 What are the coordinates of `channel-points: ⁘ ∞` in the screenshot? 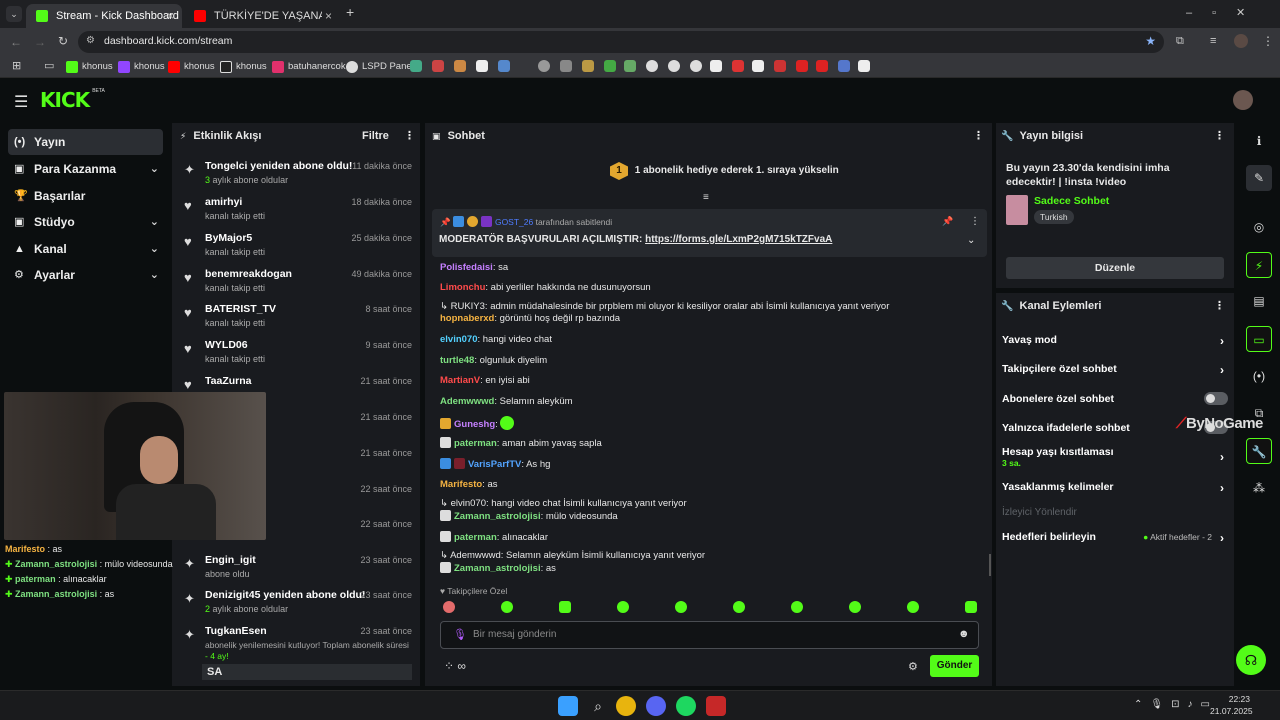 It's located at (455, 666).